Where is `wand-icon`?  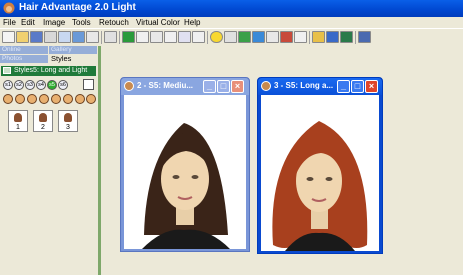 wand-icon is located at coordinates (272, 37).